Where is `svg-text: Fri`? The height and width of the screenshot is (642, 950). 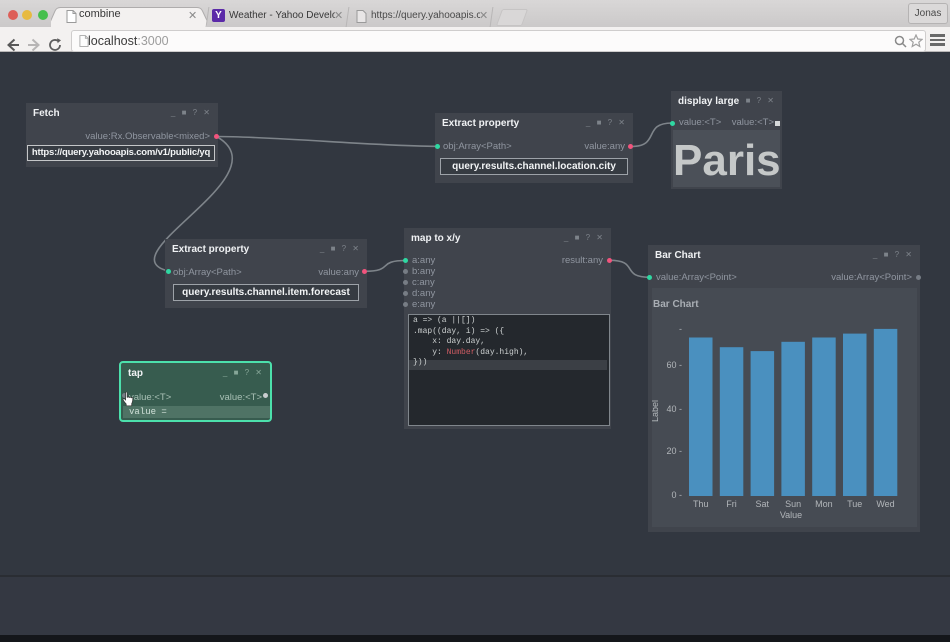 svg-text: Fri is located at coordinates (731, 504).